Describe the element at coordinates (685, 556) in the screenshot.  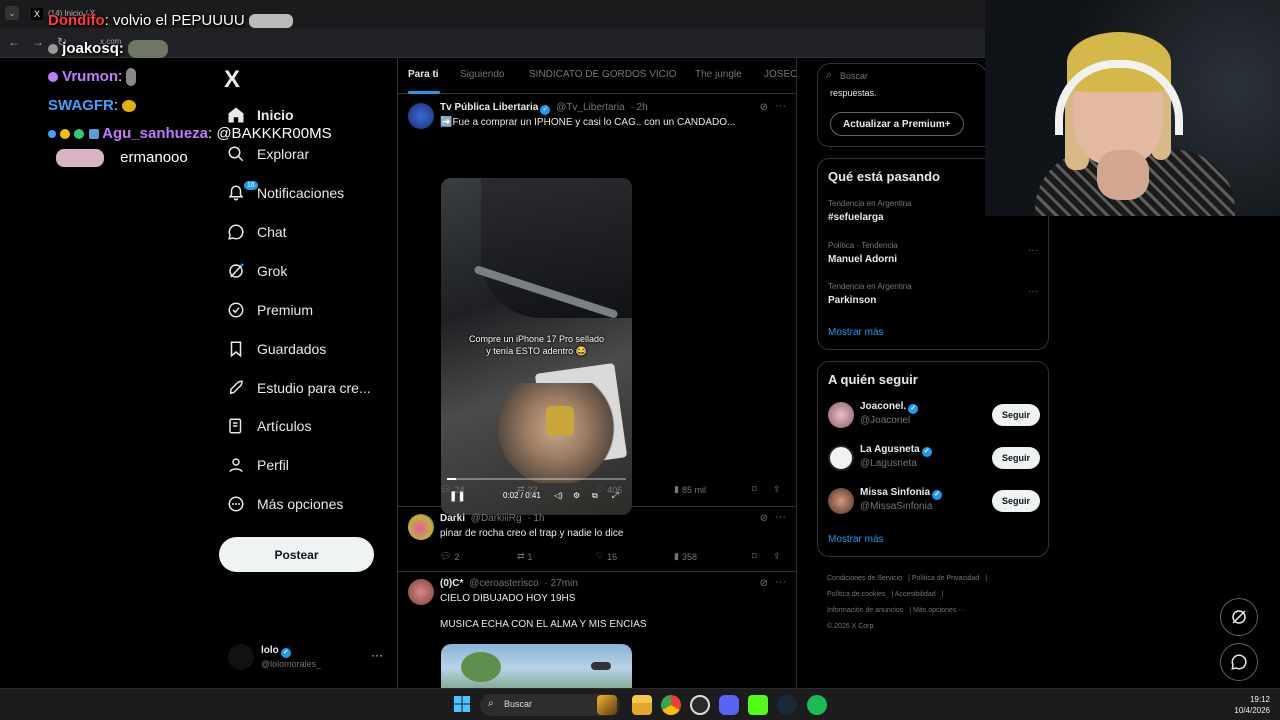
I see `views-button: ▮ 358` at that location.